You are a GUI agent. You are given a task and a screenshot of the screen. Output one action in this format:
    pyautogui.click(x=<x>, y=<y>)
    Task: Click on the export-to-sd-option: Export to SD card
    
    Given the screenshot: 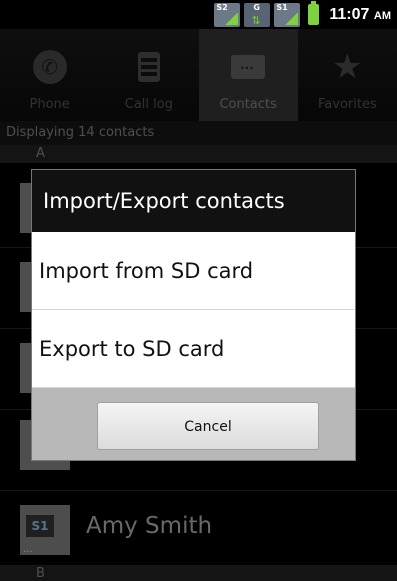 What is the action you would take?
    pyautogui.click(x=193, y=349)
    